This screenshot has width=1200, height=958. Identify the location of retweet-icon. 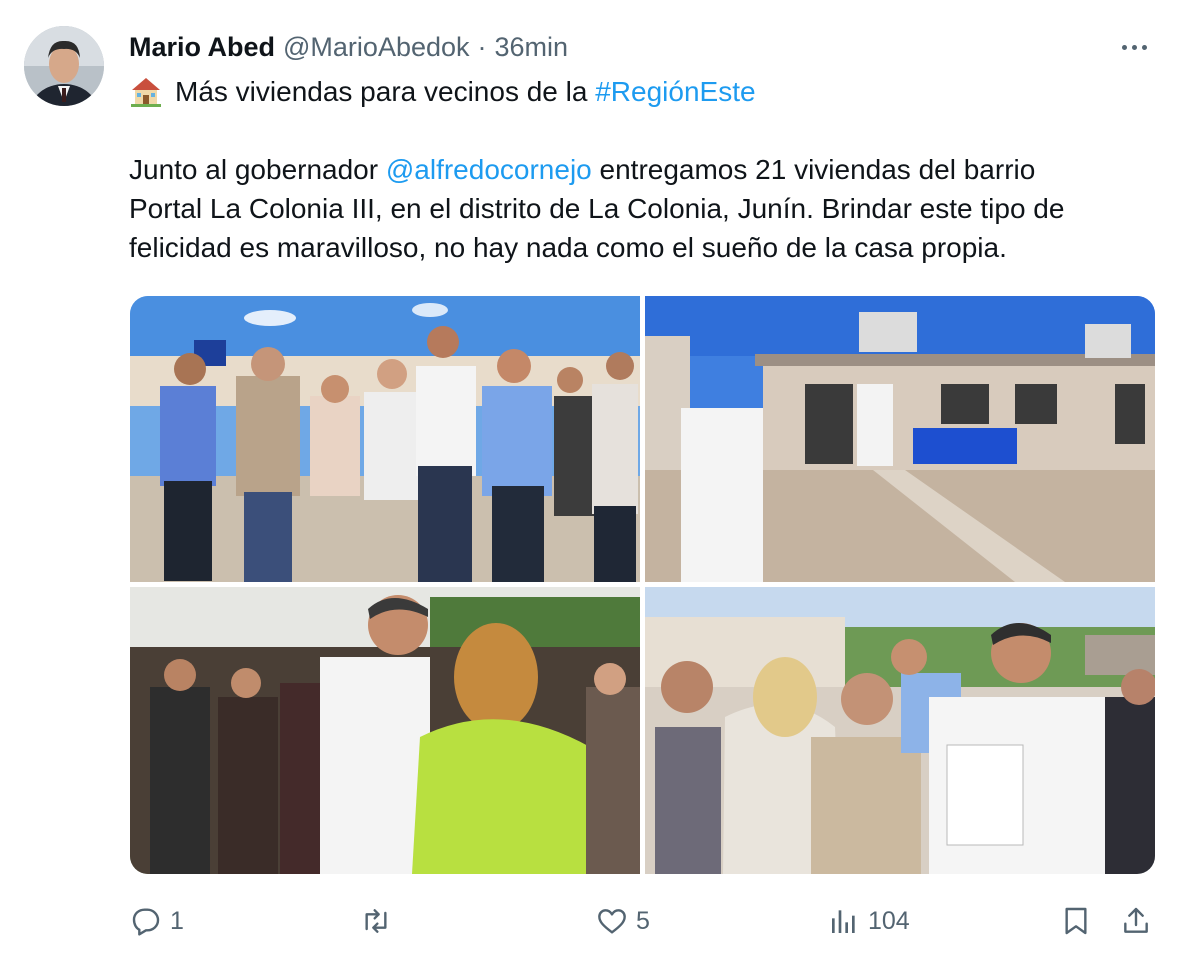
(376, 921).